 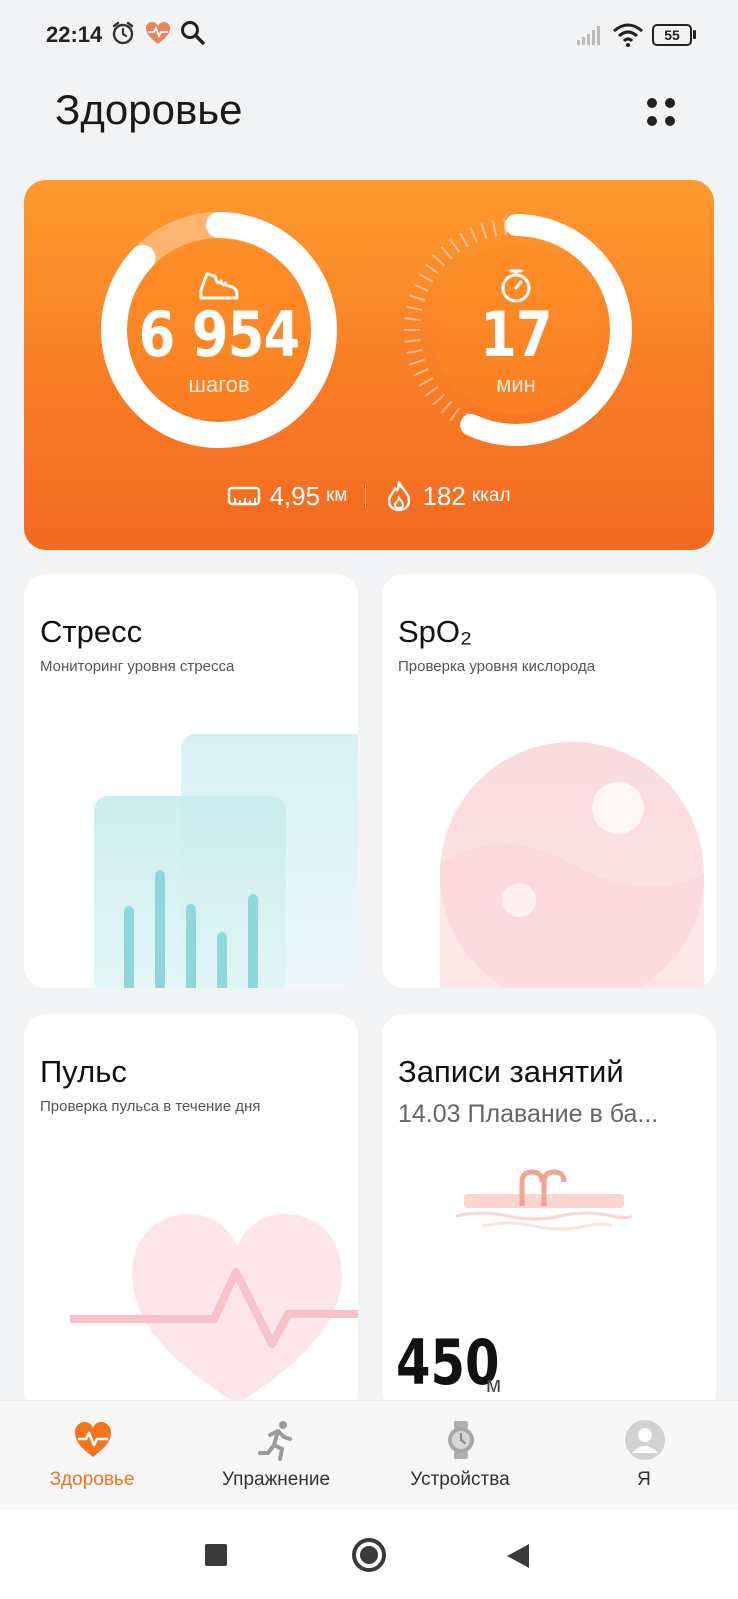 I want to click on home-circle-icon, so click(x=369, y=1555).